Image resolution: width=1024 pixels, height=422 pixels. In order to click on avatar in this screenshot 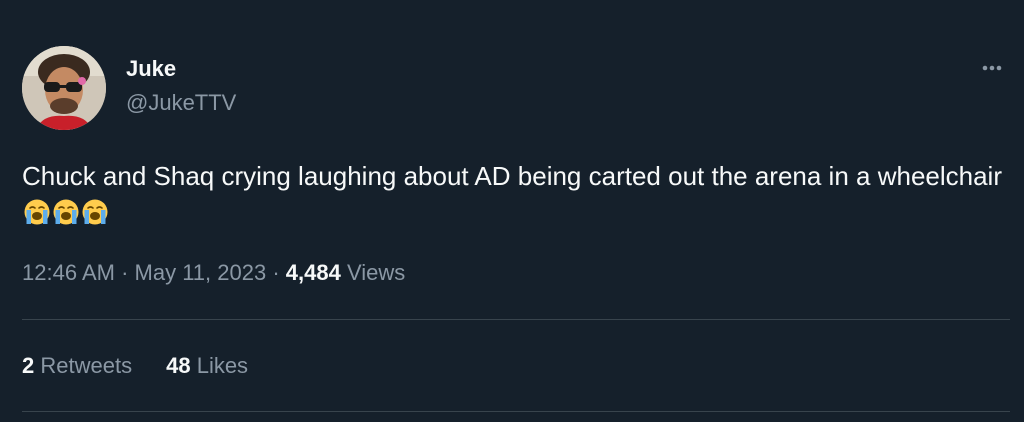, I will do `click(64, 88)`.